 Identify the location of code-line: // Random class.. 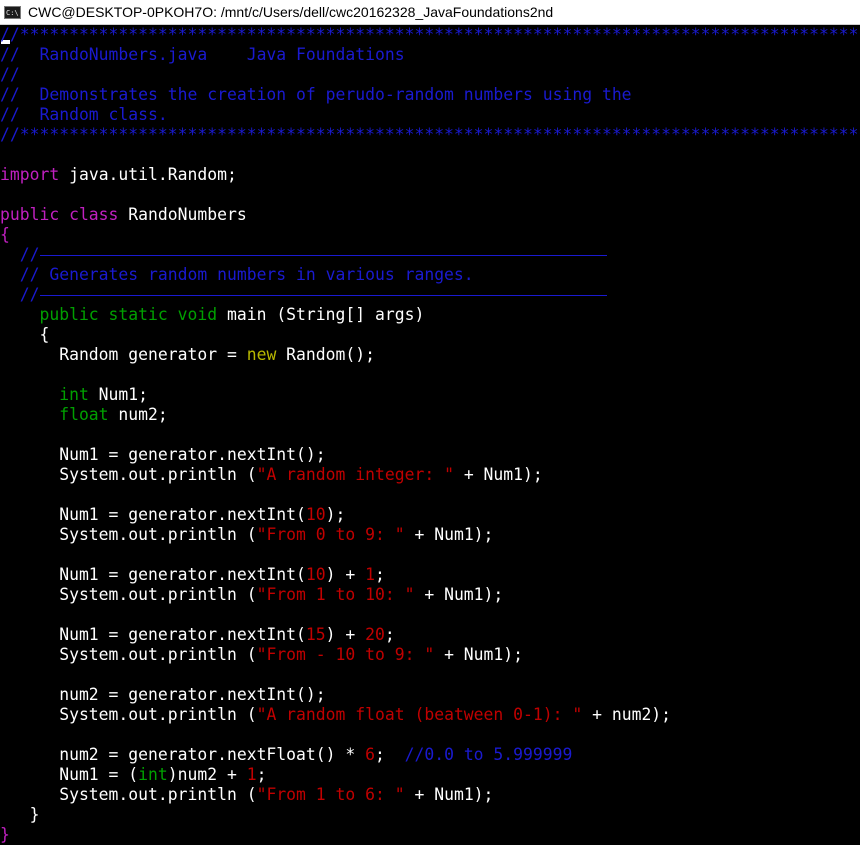
(84, 115).